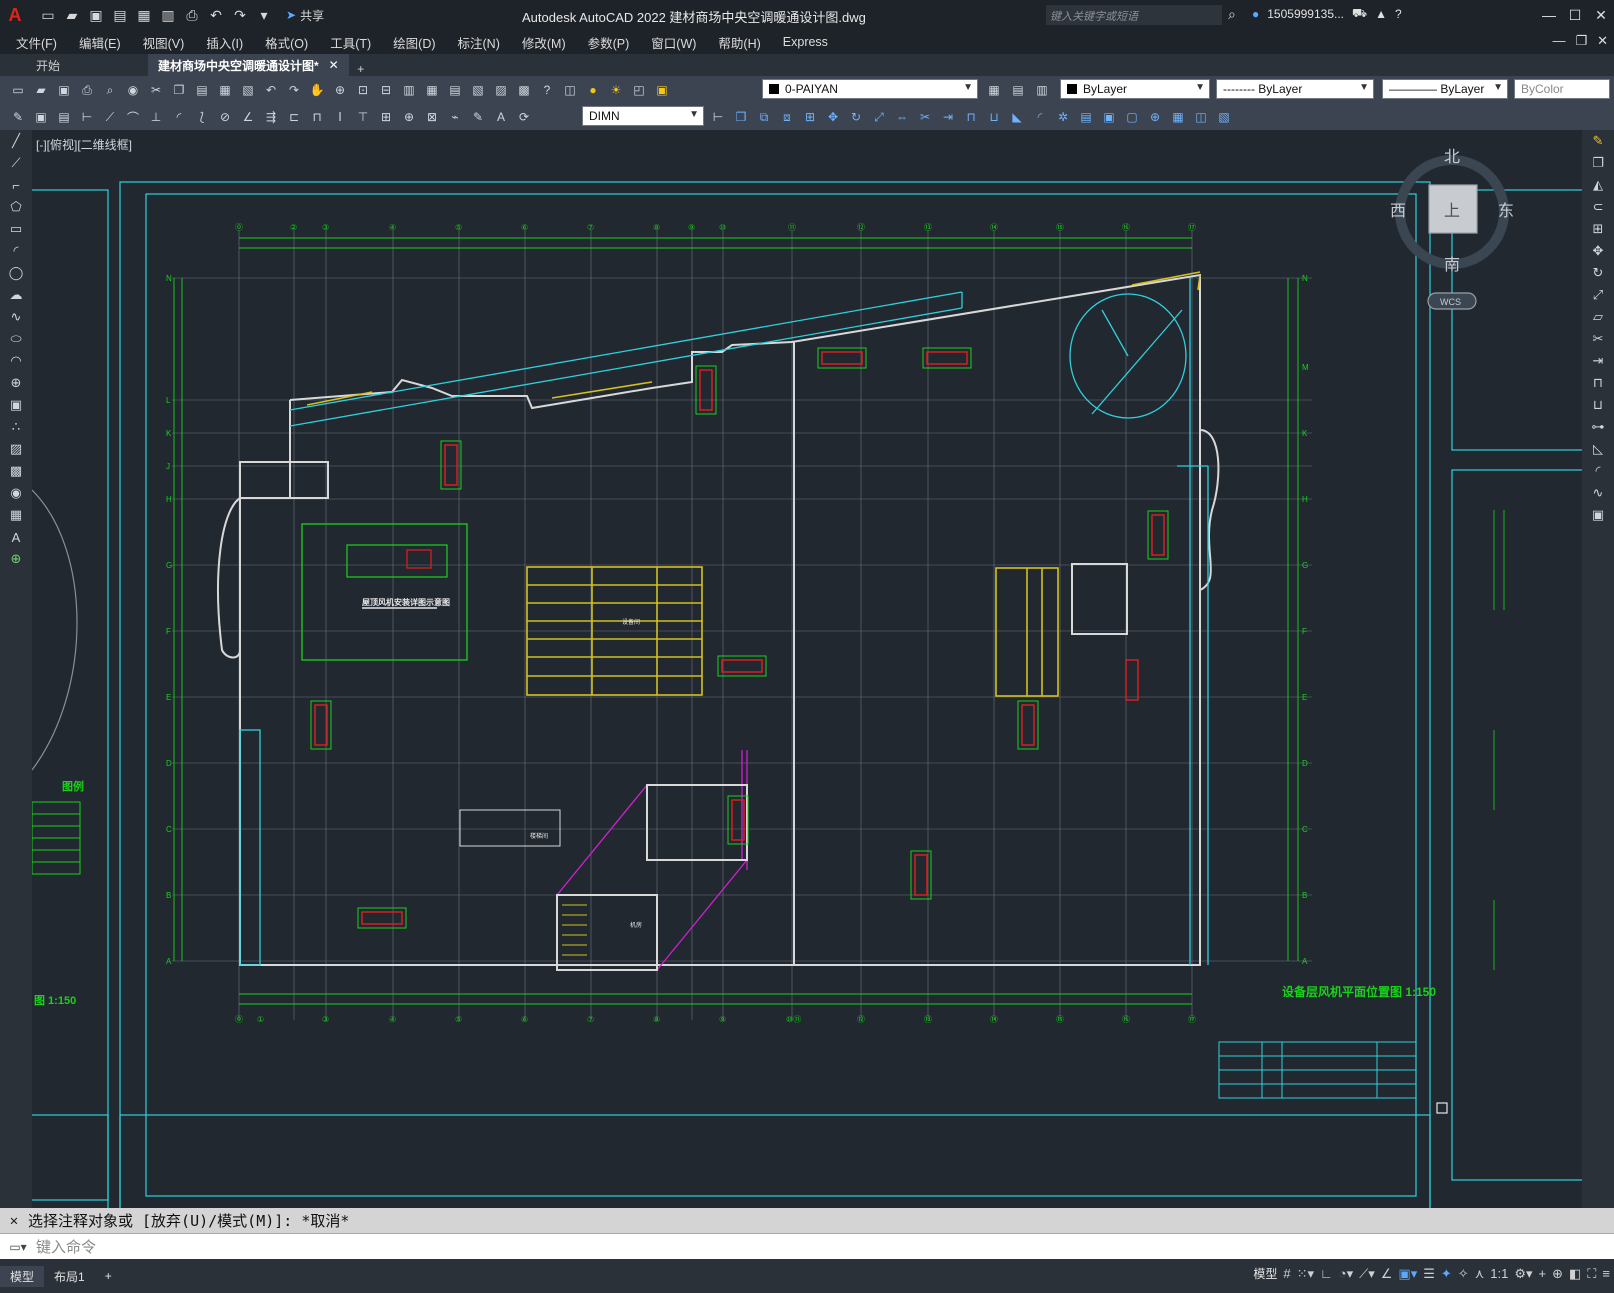  Describe the element at coordinates (294, 117) in the screenshot. I see `dim-baseline-icon: ⊏` at that location.